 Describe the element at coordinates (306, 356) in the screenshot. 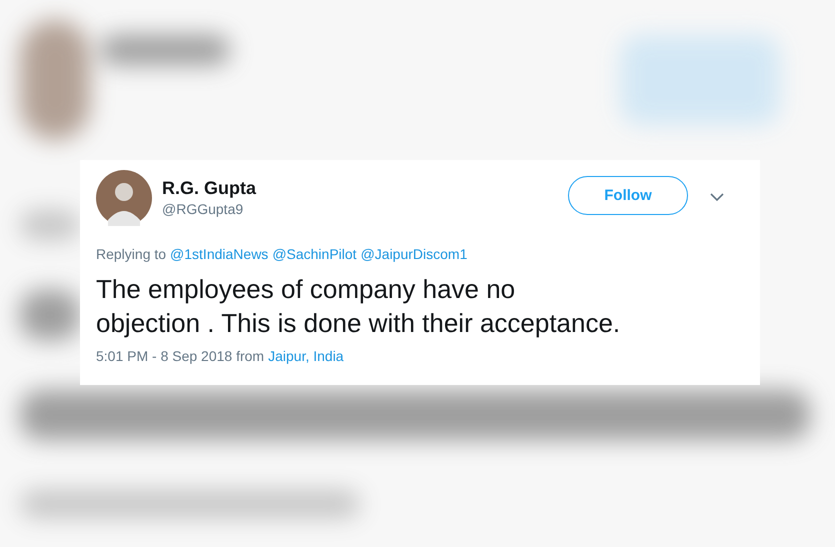

I see `location-link: Jaipur, India` at that location.